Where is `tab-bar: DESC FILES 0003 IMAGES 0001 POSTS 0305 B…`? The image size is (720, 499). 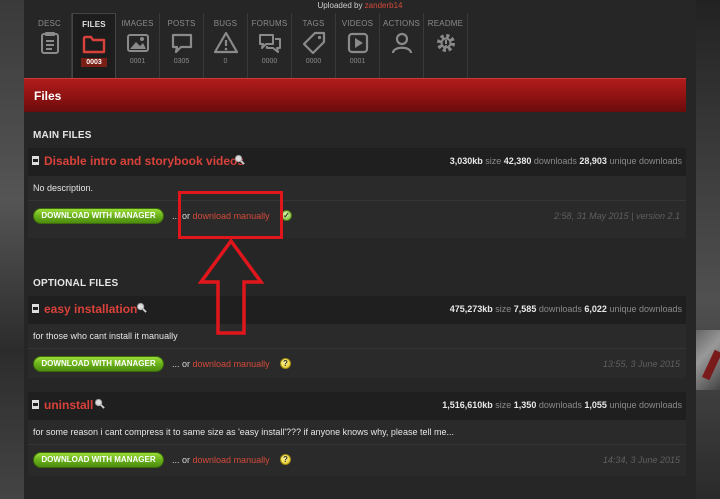
tab-bar: DESC FILES 0003 IMAGES 0001 POSTS 0305 B… is located at coordinates (248, 46).